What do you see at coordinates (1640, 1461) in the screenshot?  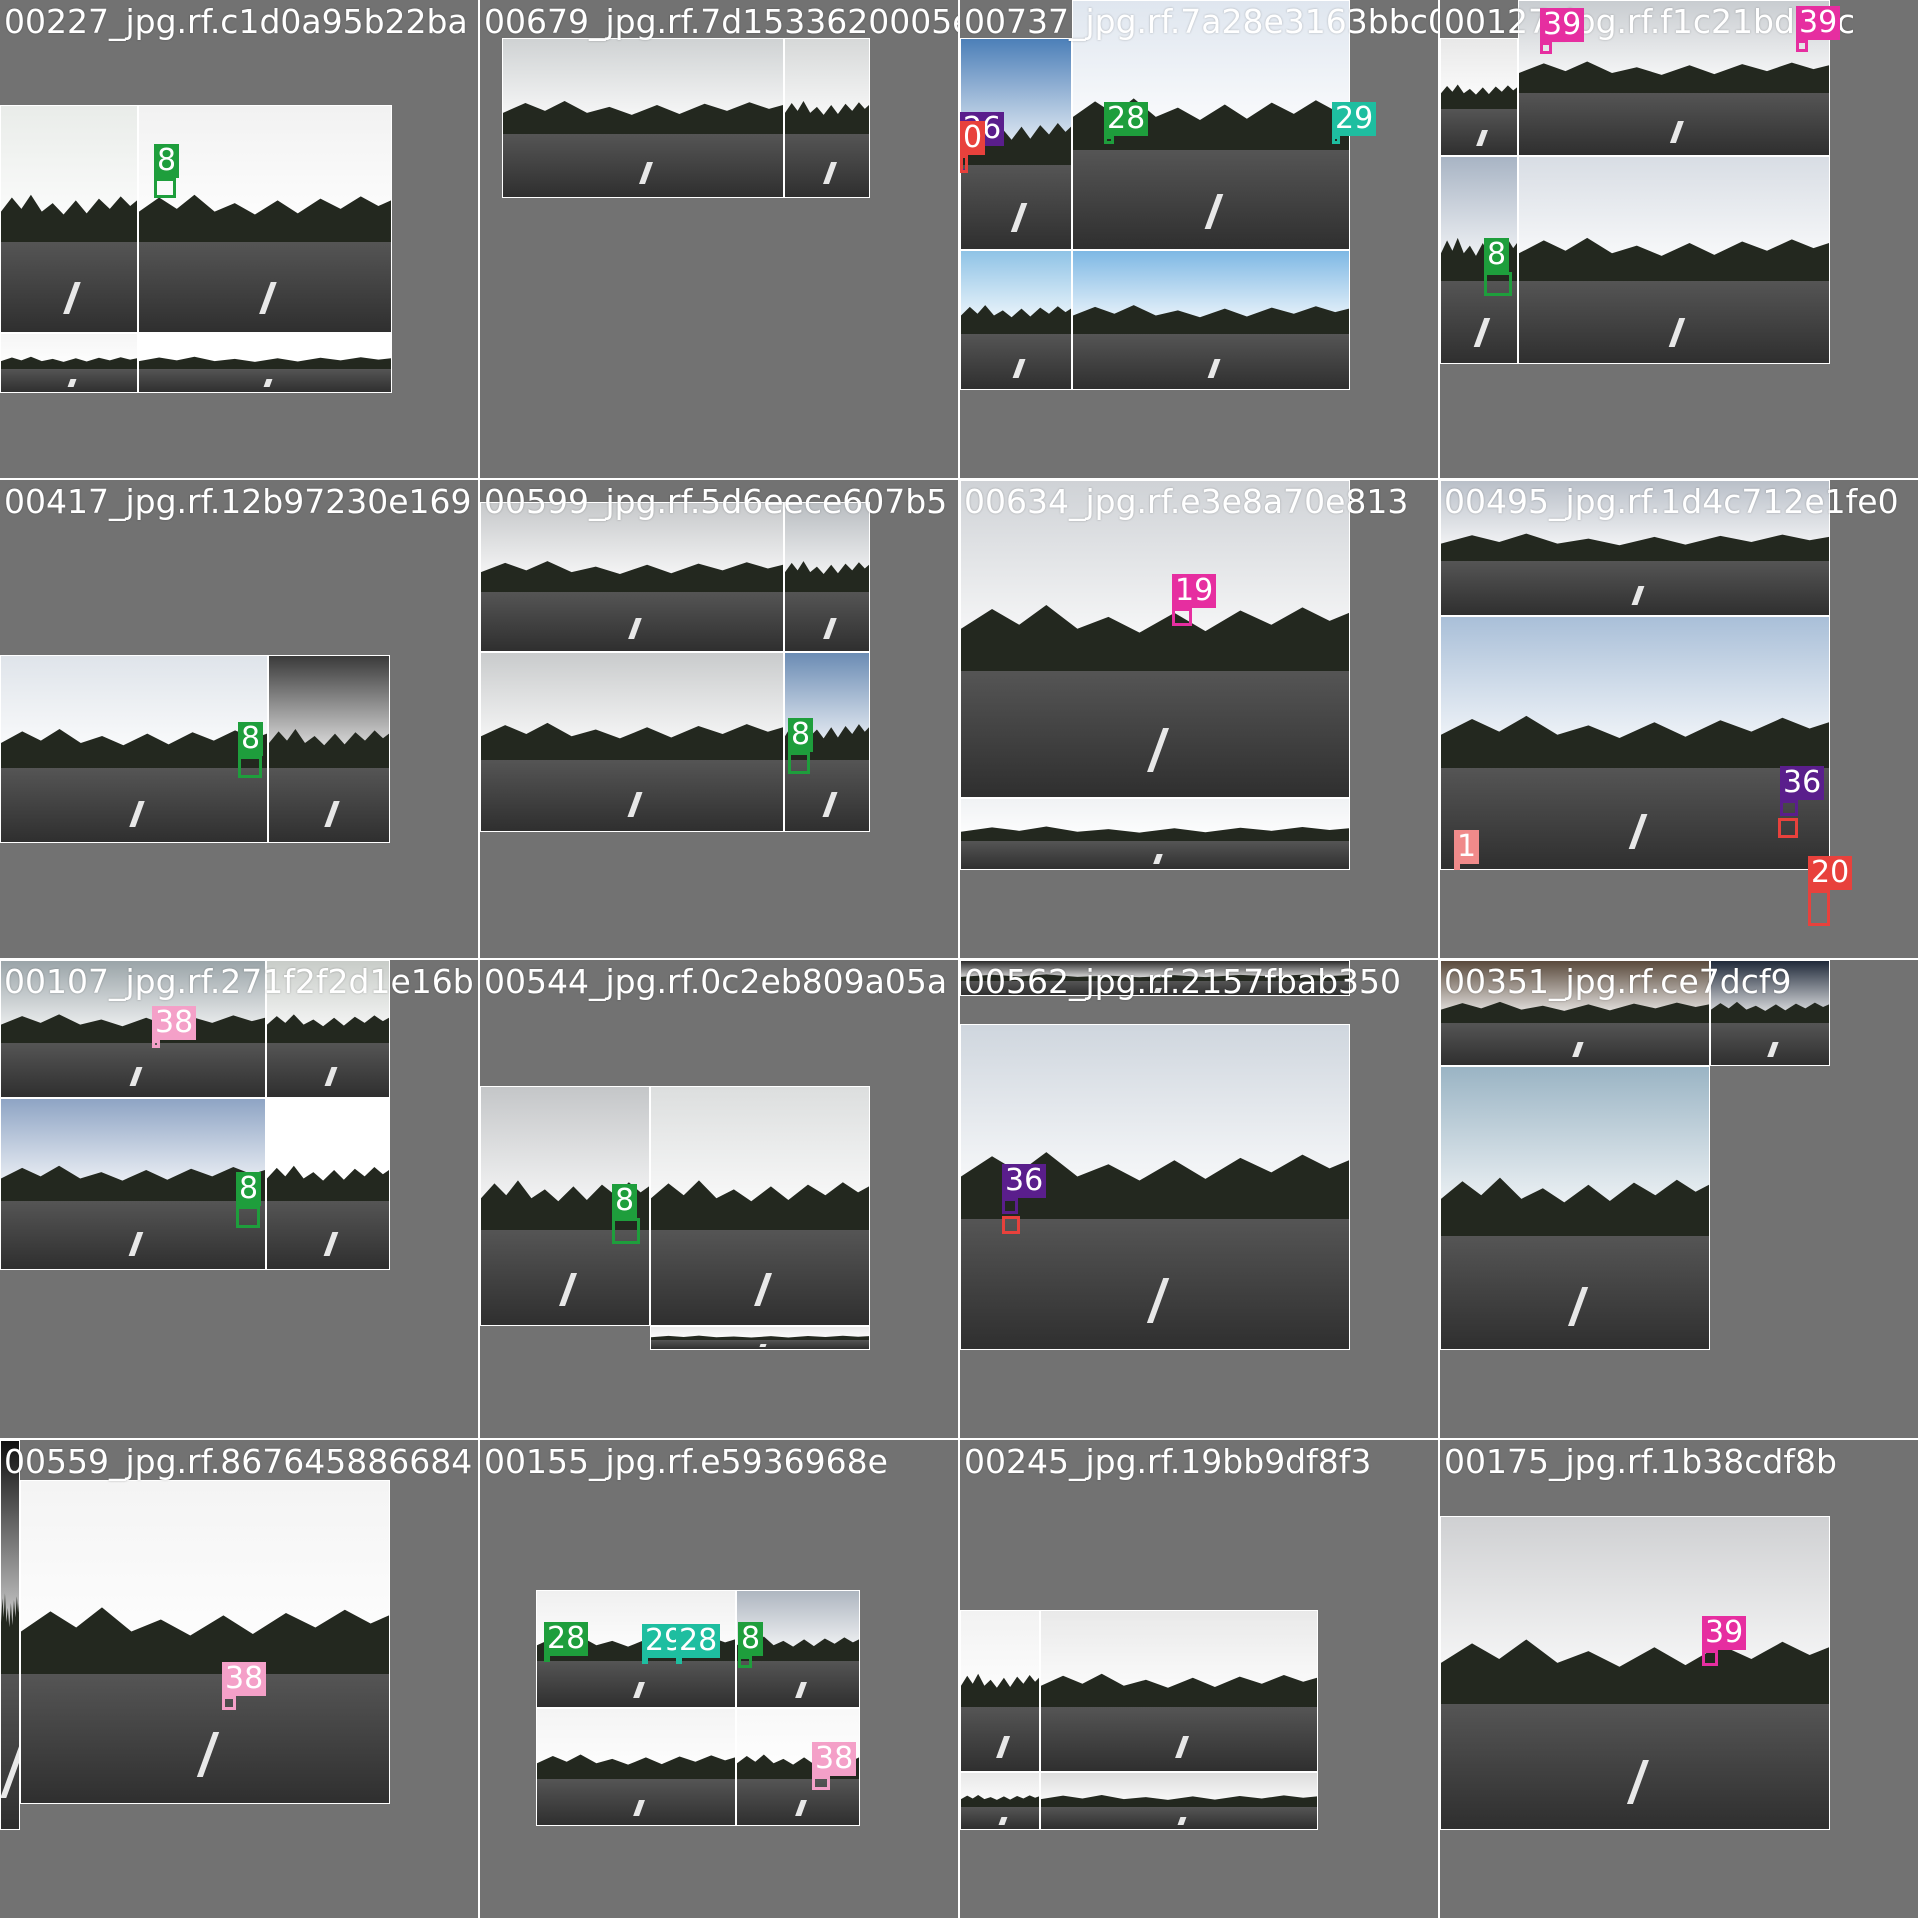 I see `tile-filename: 00175_jpg.rf.1b38cdf8b` at bounding box center [1640, 1461].